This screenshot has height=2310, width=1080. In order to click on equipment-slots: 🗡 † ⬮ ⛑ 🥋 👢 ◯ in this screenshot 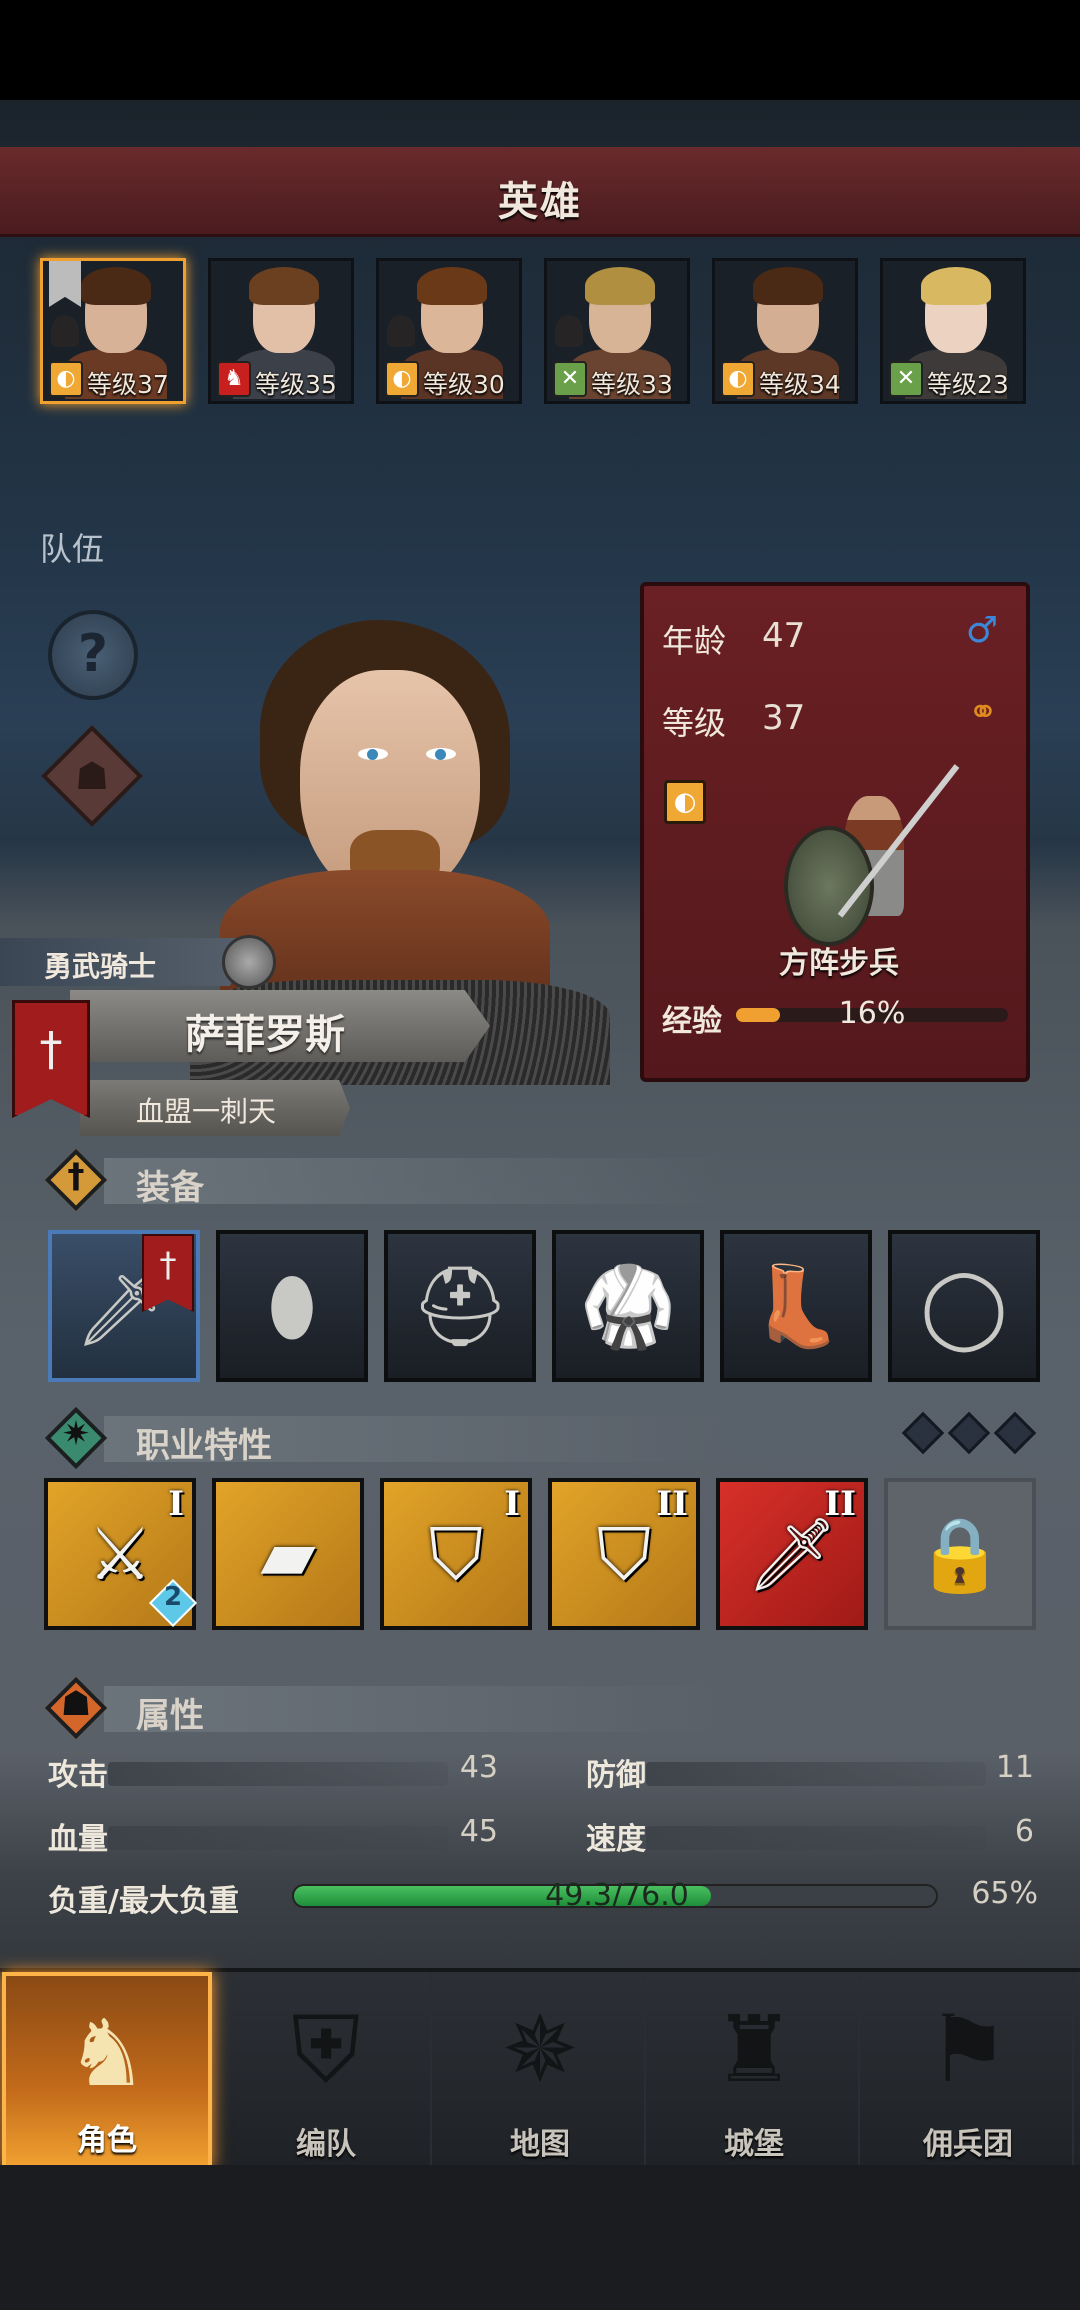, I will do `click(544, 1306)`.